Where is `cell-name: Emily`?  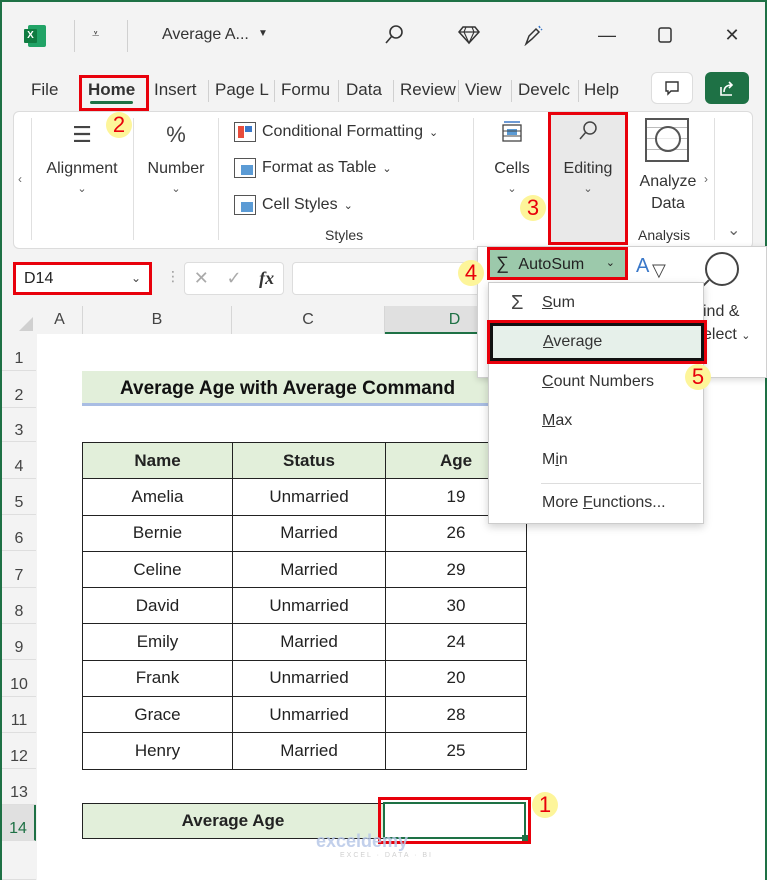
cell-name: Emily is located at coordinates (157, 642).